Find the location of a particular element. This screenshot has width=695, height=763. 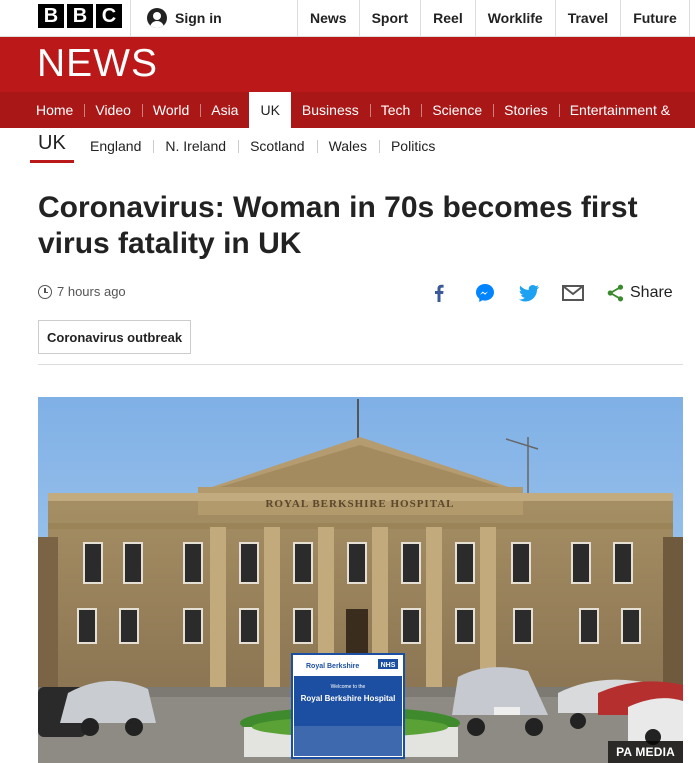

email-icon is located at coordinates (573, 293).